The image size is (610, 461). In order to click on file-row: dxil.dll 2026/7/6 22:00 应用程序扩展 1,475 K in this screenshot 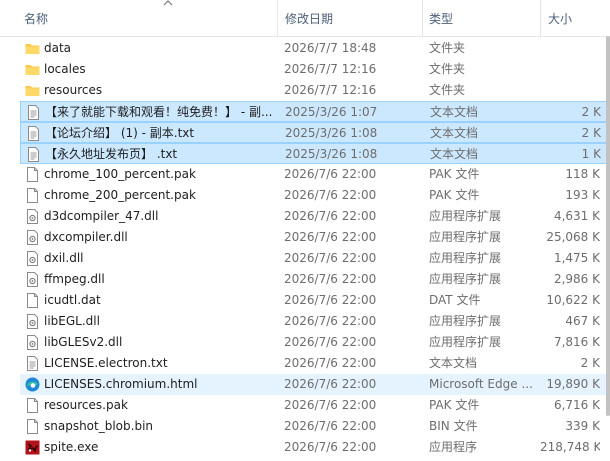, I will do `click(315, 258)`.